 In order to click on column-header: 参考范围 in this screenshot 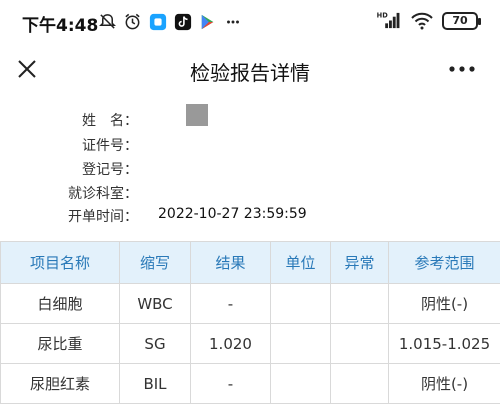, I will do `click(444, 262)`.